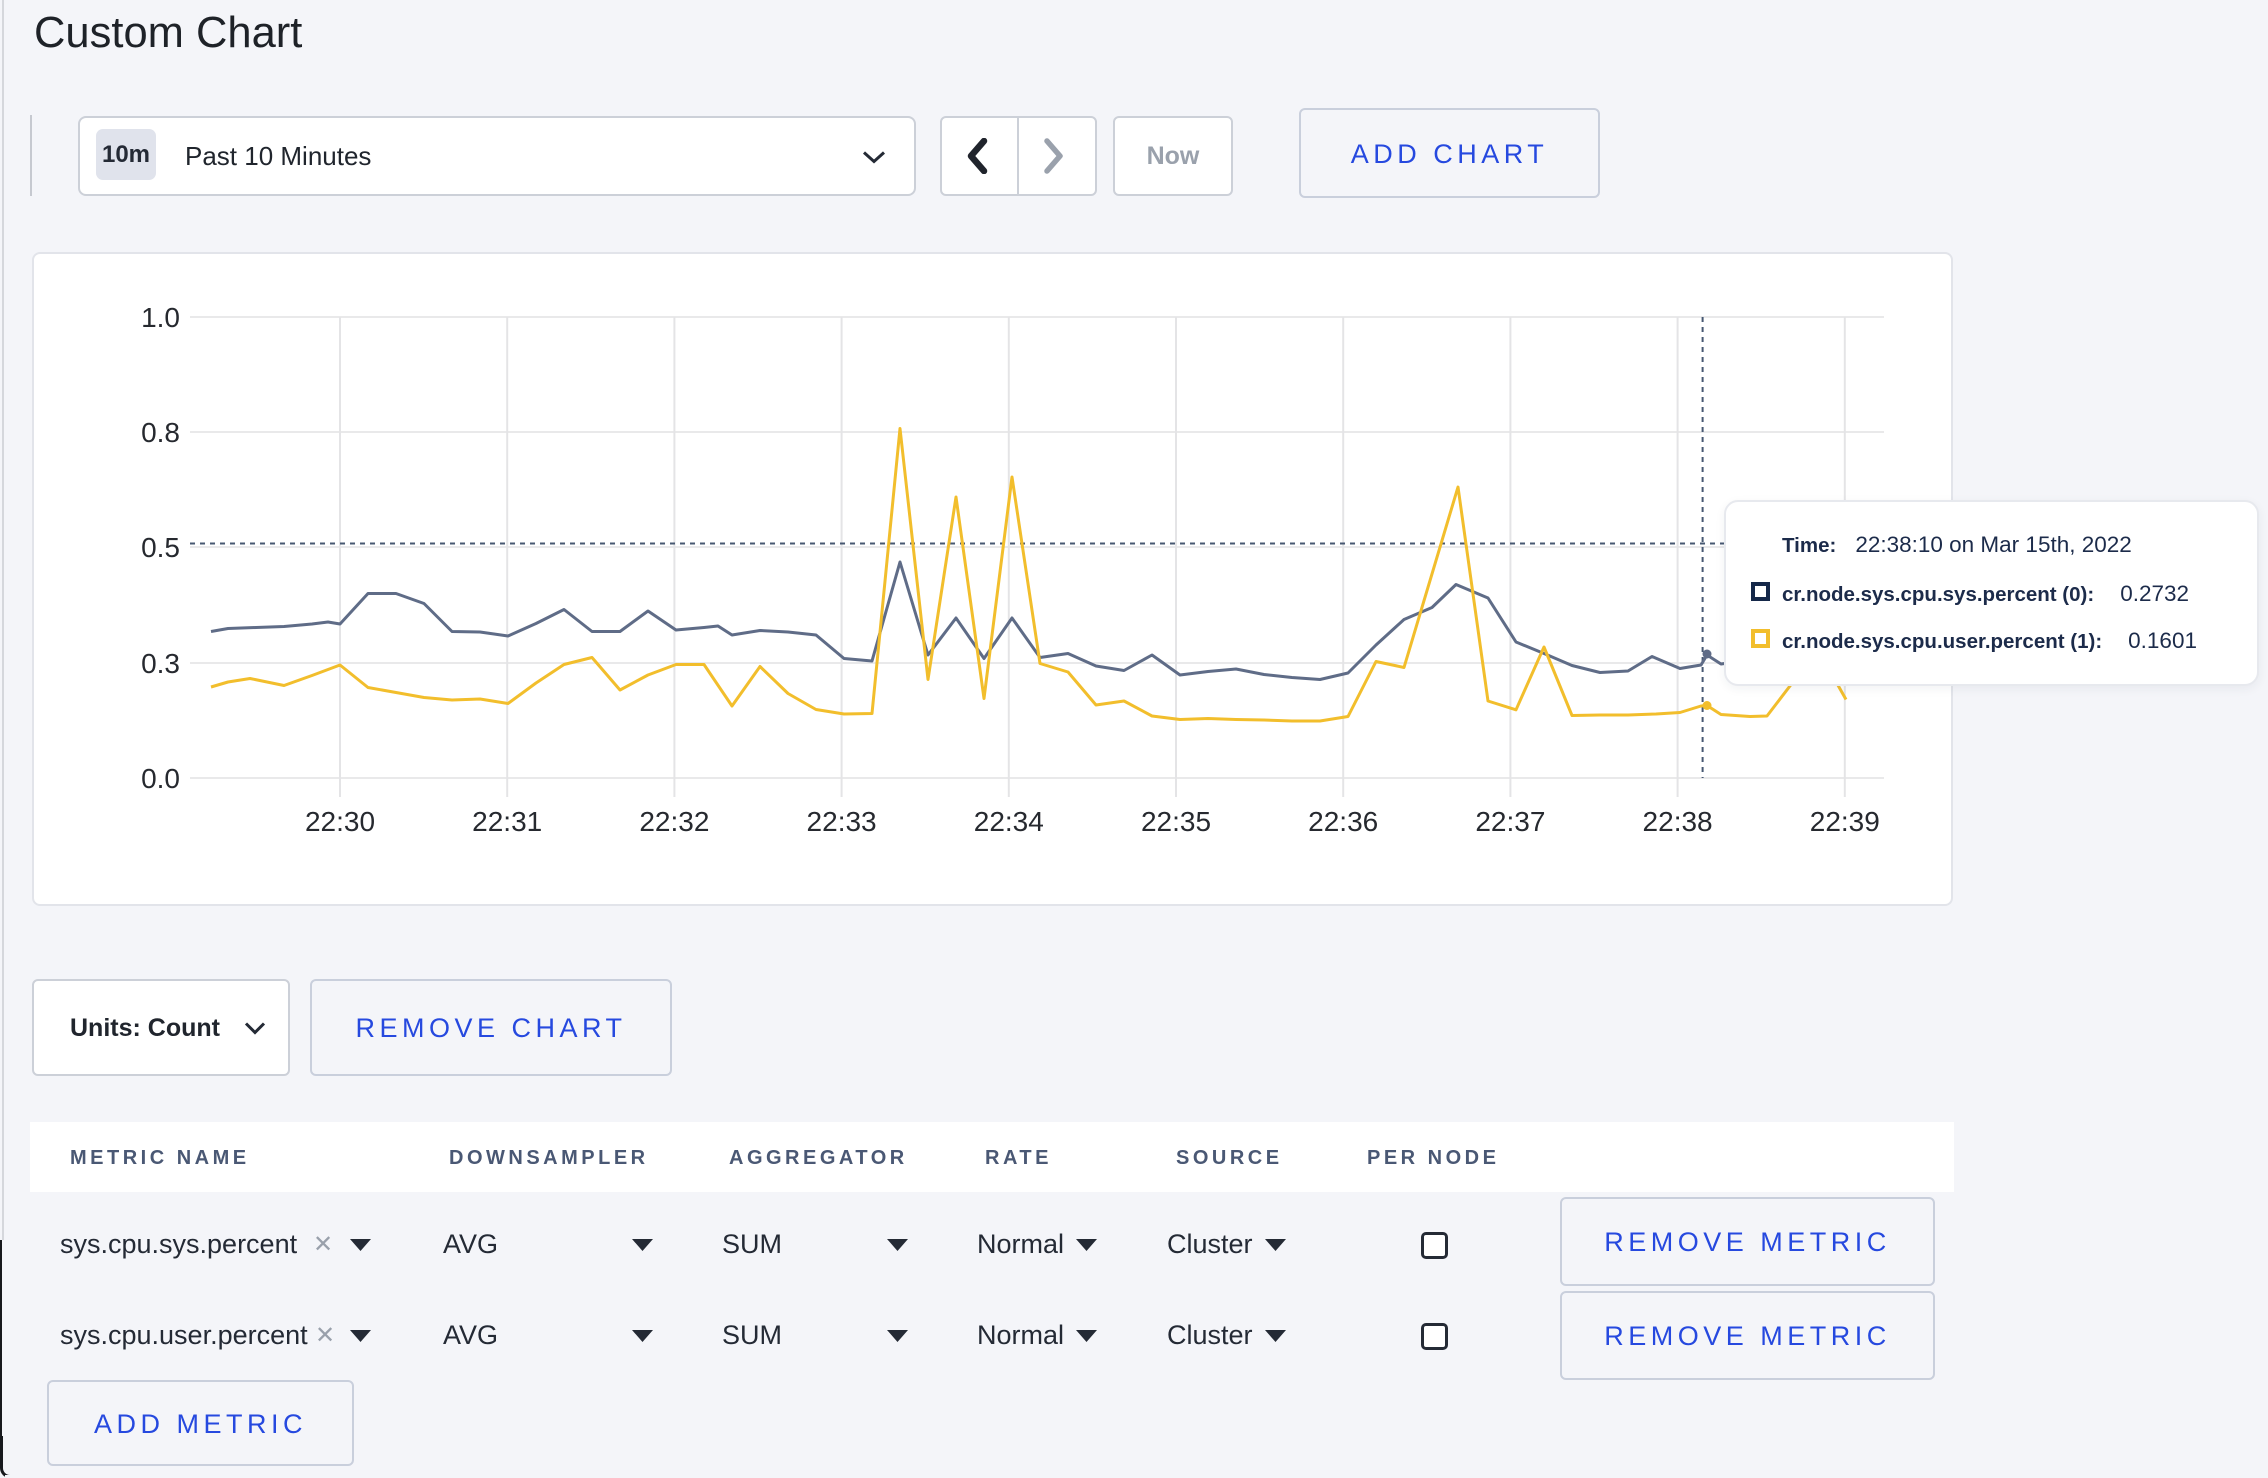  What do you see at coordinates (1510, 821) in the screenshot?
I see `svg-text: 22:37` at bounding box center [1510, 821].